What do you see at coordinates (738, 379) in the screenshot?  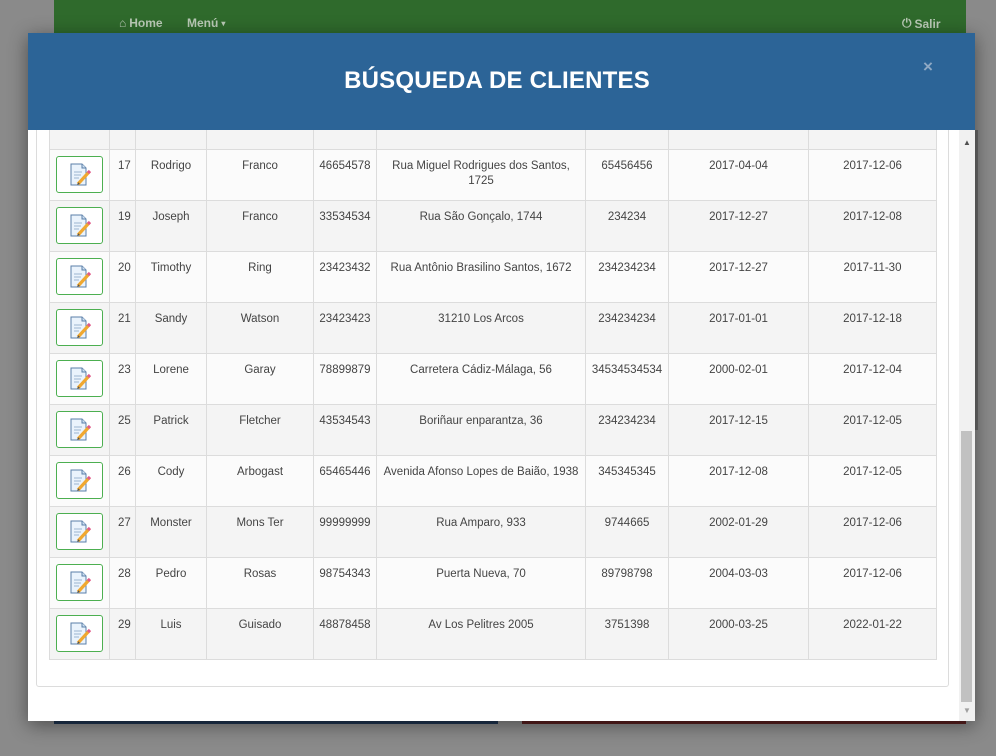 I see `client-date-cell: 2000-02-01` at bounding box center [738, 379].